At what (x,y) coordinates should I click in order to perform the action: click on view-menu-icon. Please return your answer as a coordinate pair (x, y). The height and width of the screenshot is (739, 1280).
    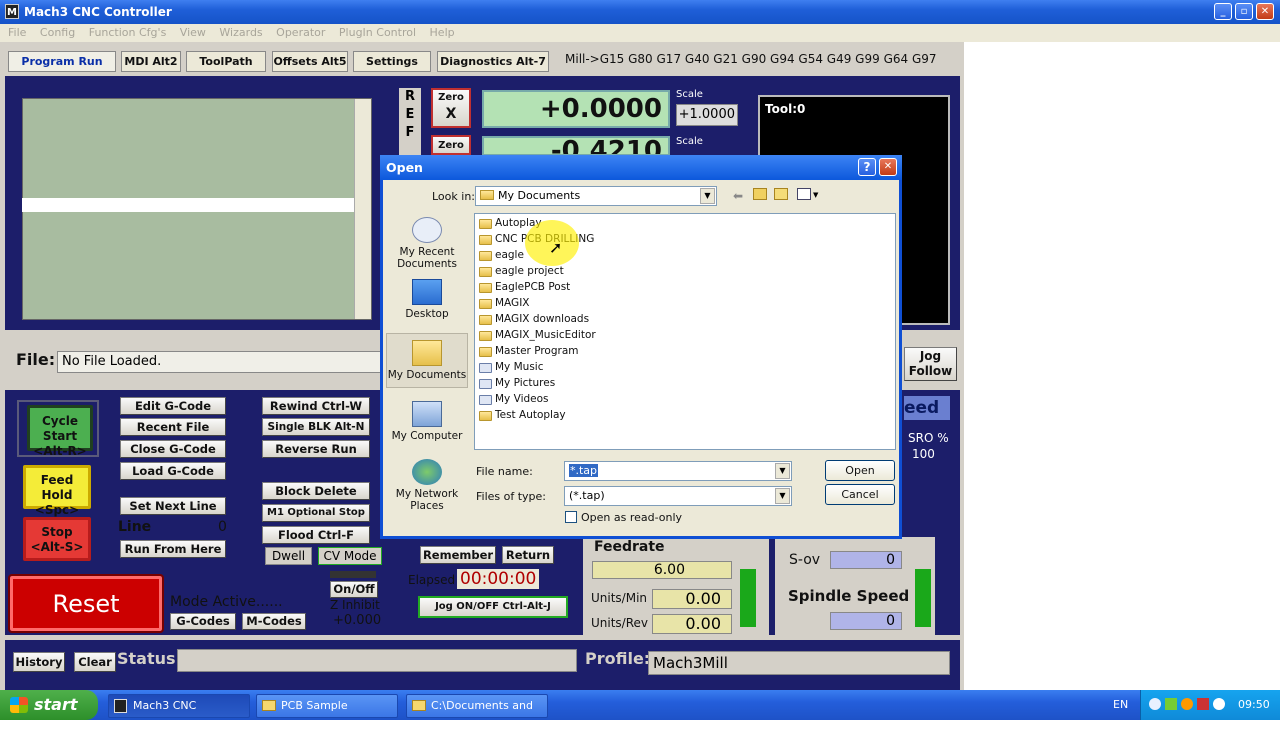
    Looking at the image, I should click on (804, 194).